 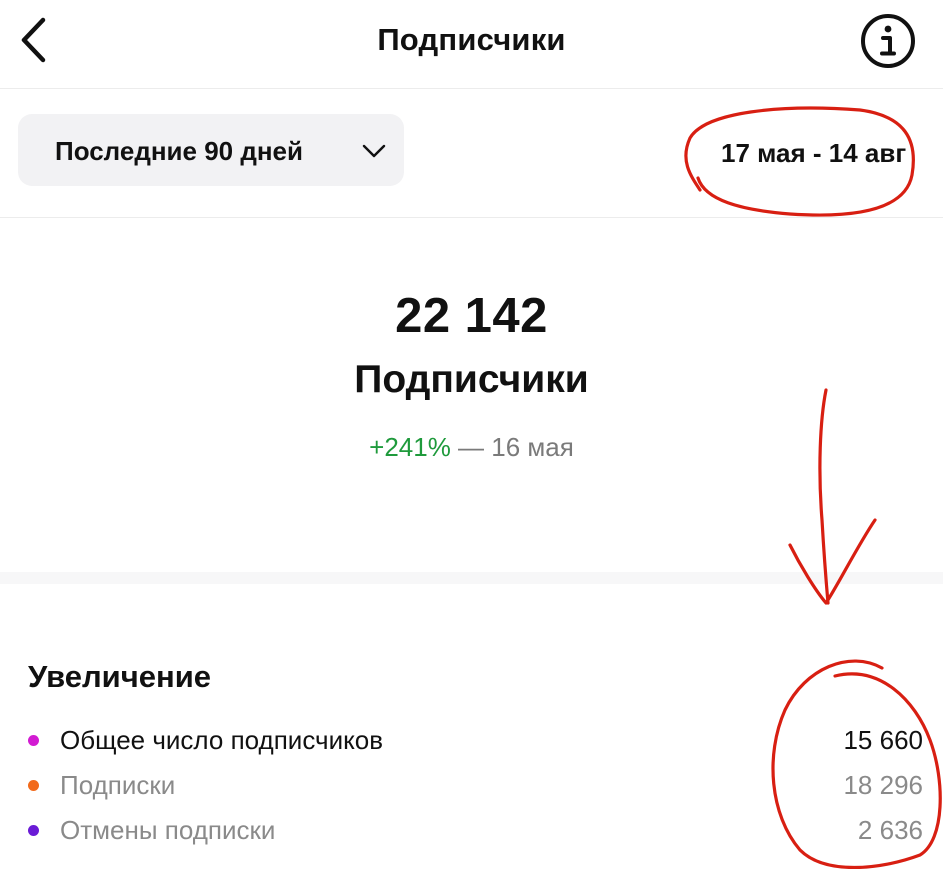 What do you see at coordinates (471, 39) in the screenshot?
I see `page-title: Подписчики` at bounding box center [471, 39].